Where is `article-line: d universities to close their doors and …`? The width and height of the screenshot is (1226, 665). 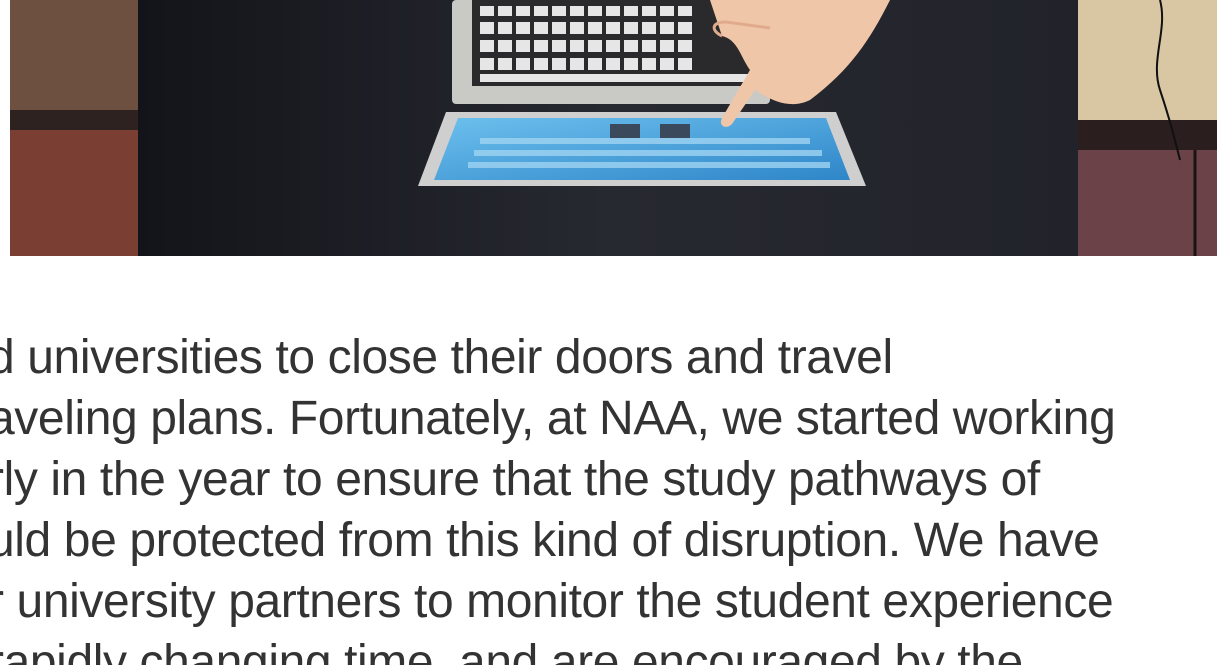 article-line: d universities to close their doors and … is located at coordinates (446, 357).